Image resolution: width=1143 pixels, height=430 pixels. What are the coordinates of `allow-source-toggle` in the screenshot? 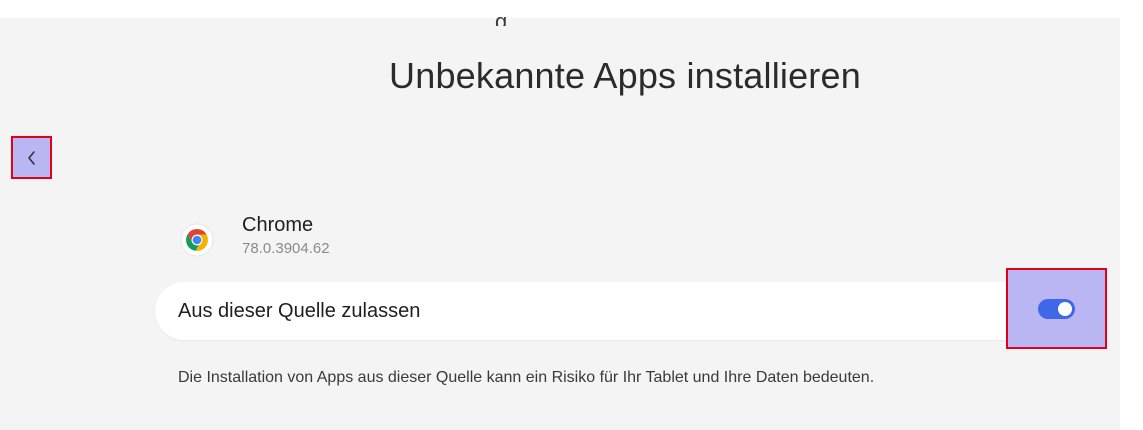 It's located at (1056, 308).